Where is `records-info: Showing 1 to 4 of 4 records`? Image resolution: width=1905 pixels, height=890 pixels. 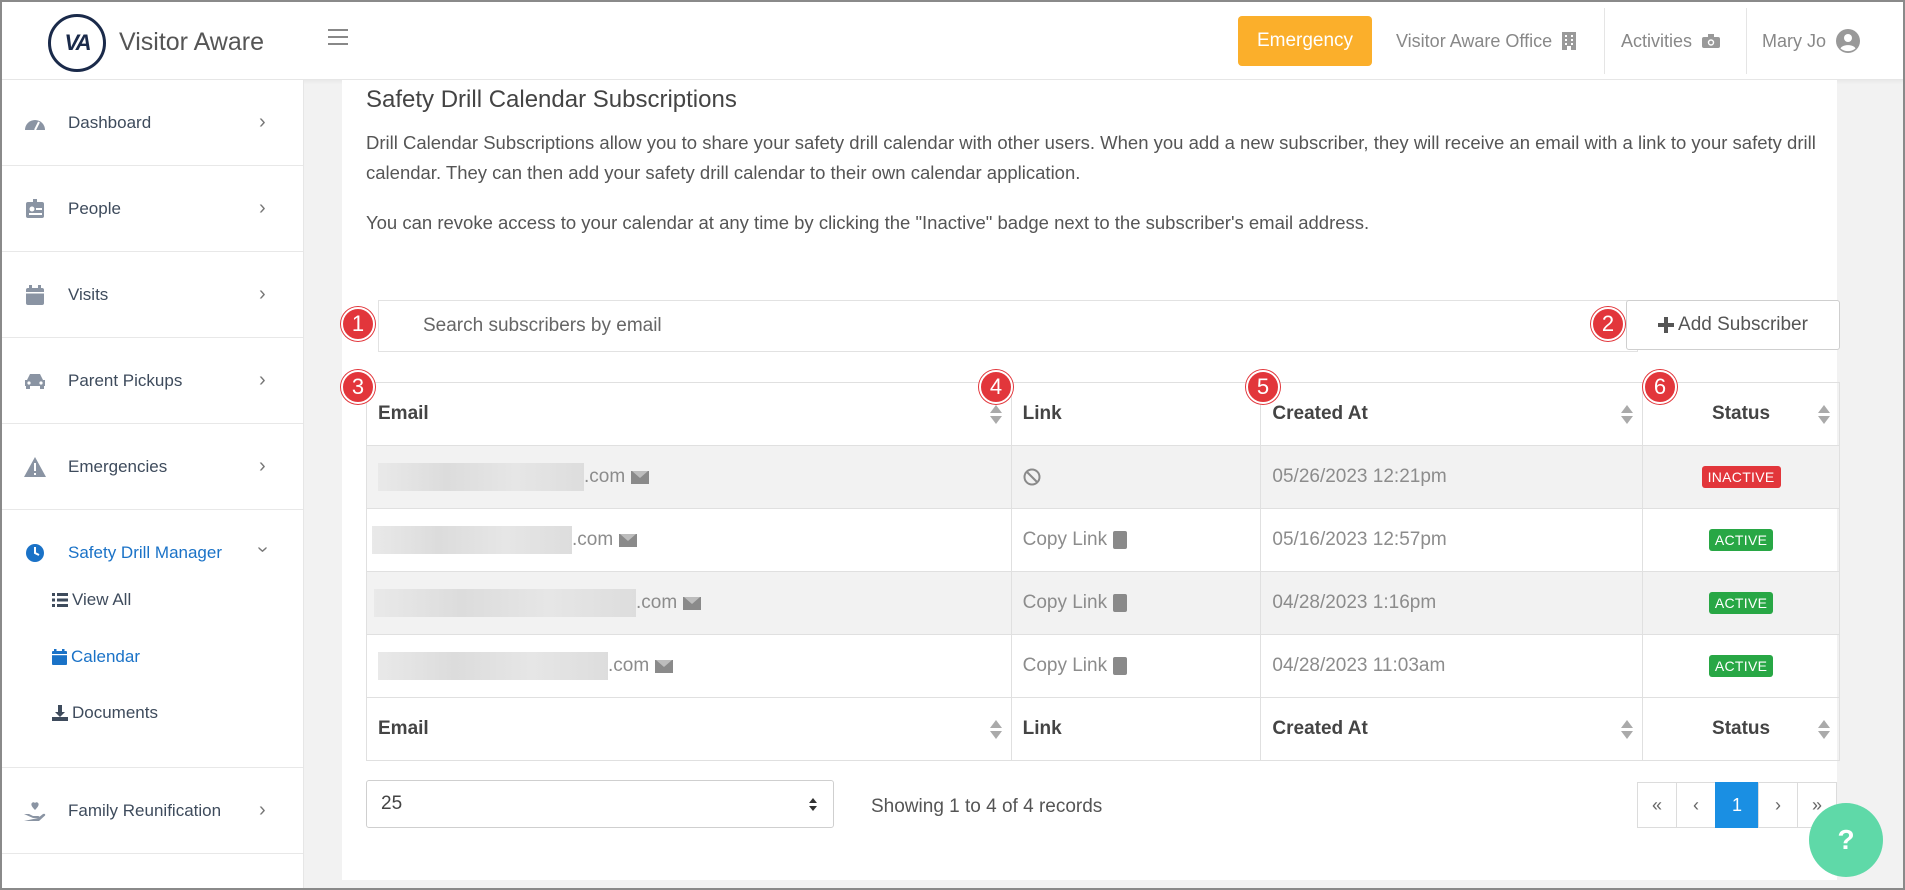 records-info: Showing 1 to 4 of 4 records is located at coordinates (987, 806).